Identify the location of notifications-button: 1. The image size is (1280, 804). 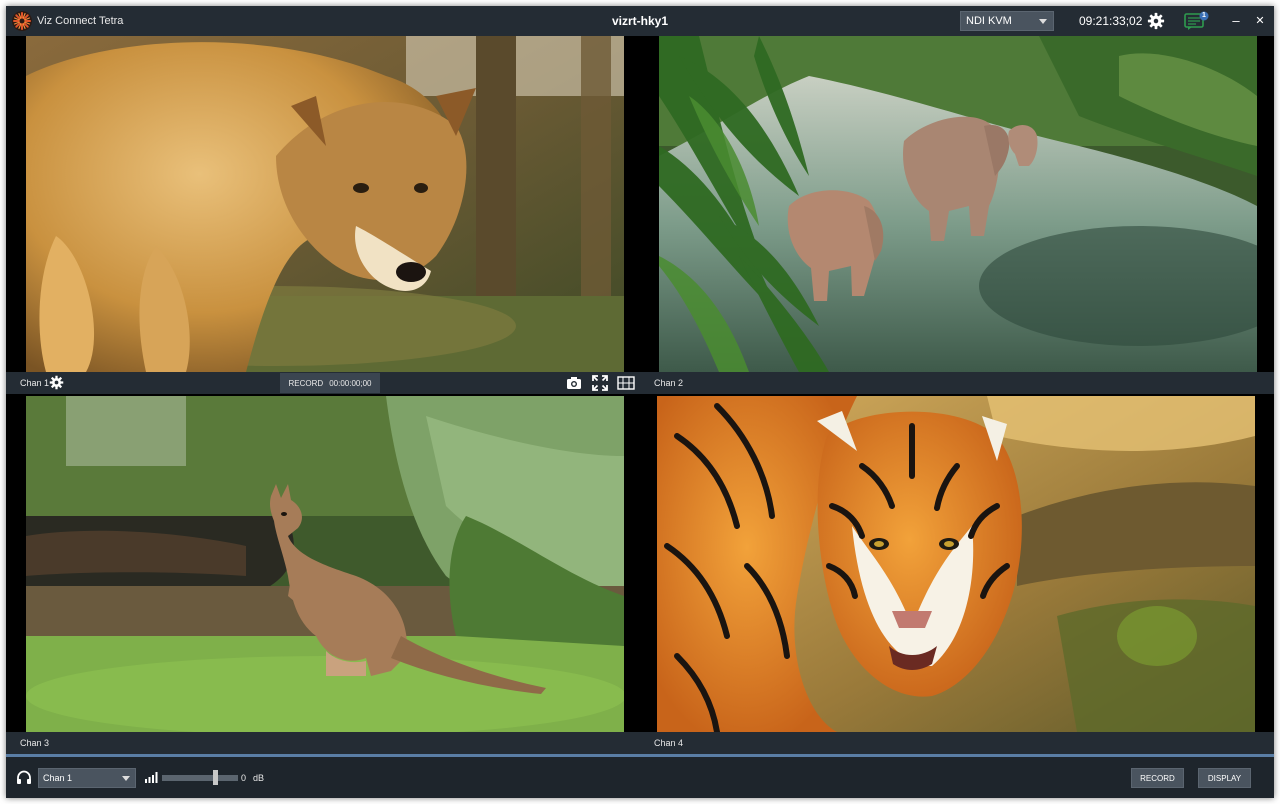
(1197, 21).